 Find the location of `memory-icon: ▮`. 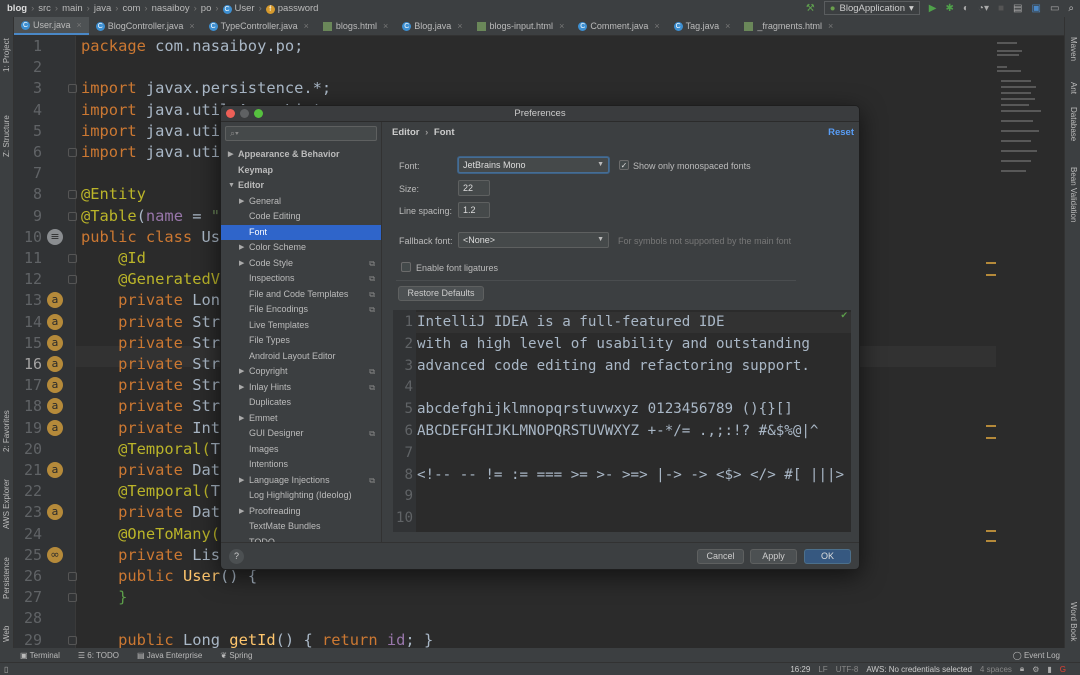

memory-icon: ▮ is located at coordinates (1049, 669).